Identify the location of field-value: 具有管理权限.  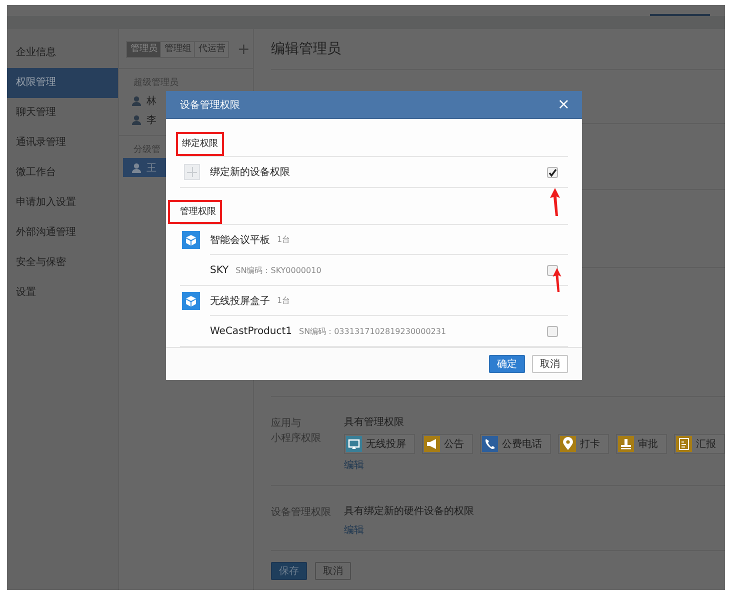
(374, 423).